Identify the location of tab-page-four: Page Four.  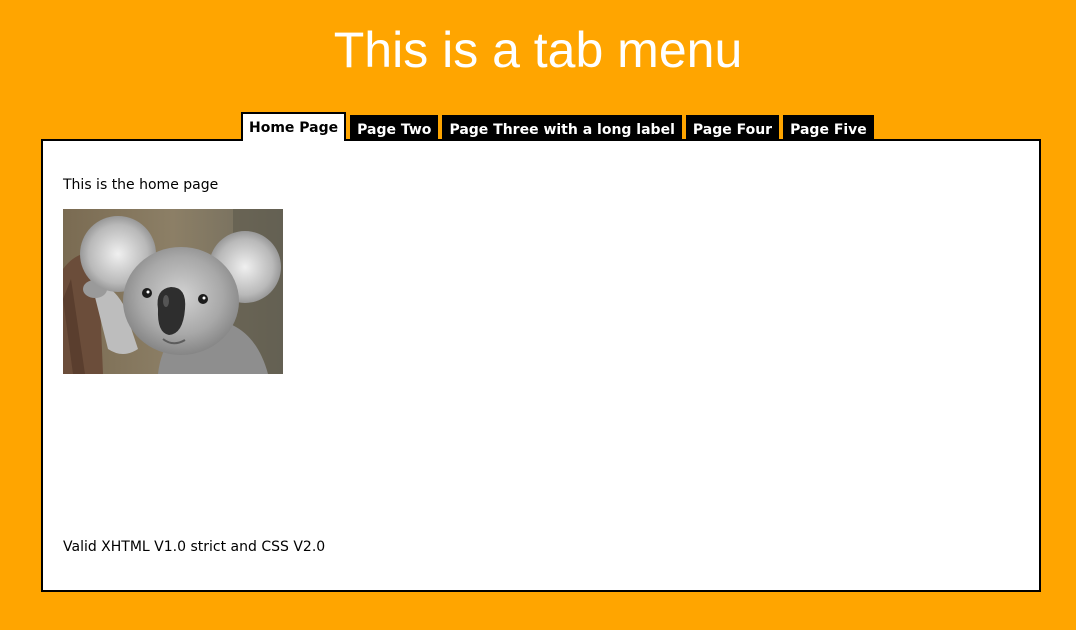
(732, 128).